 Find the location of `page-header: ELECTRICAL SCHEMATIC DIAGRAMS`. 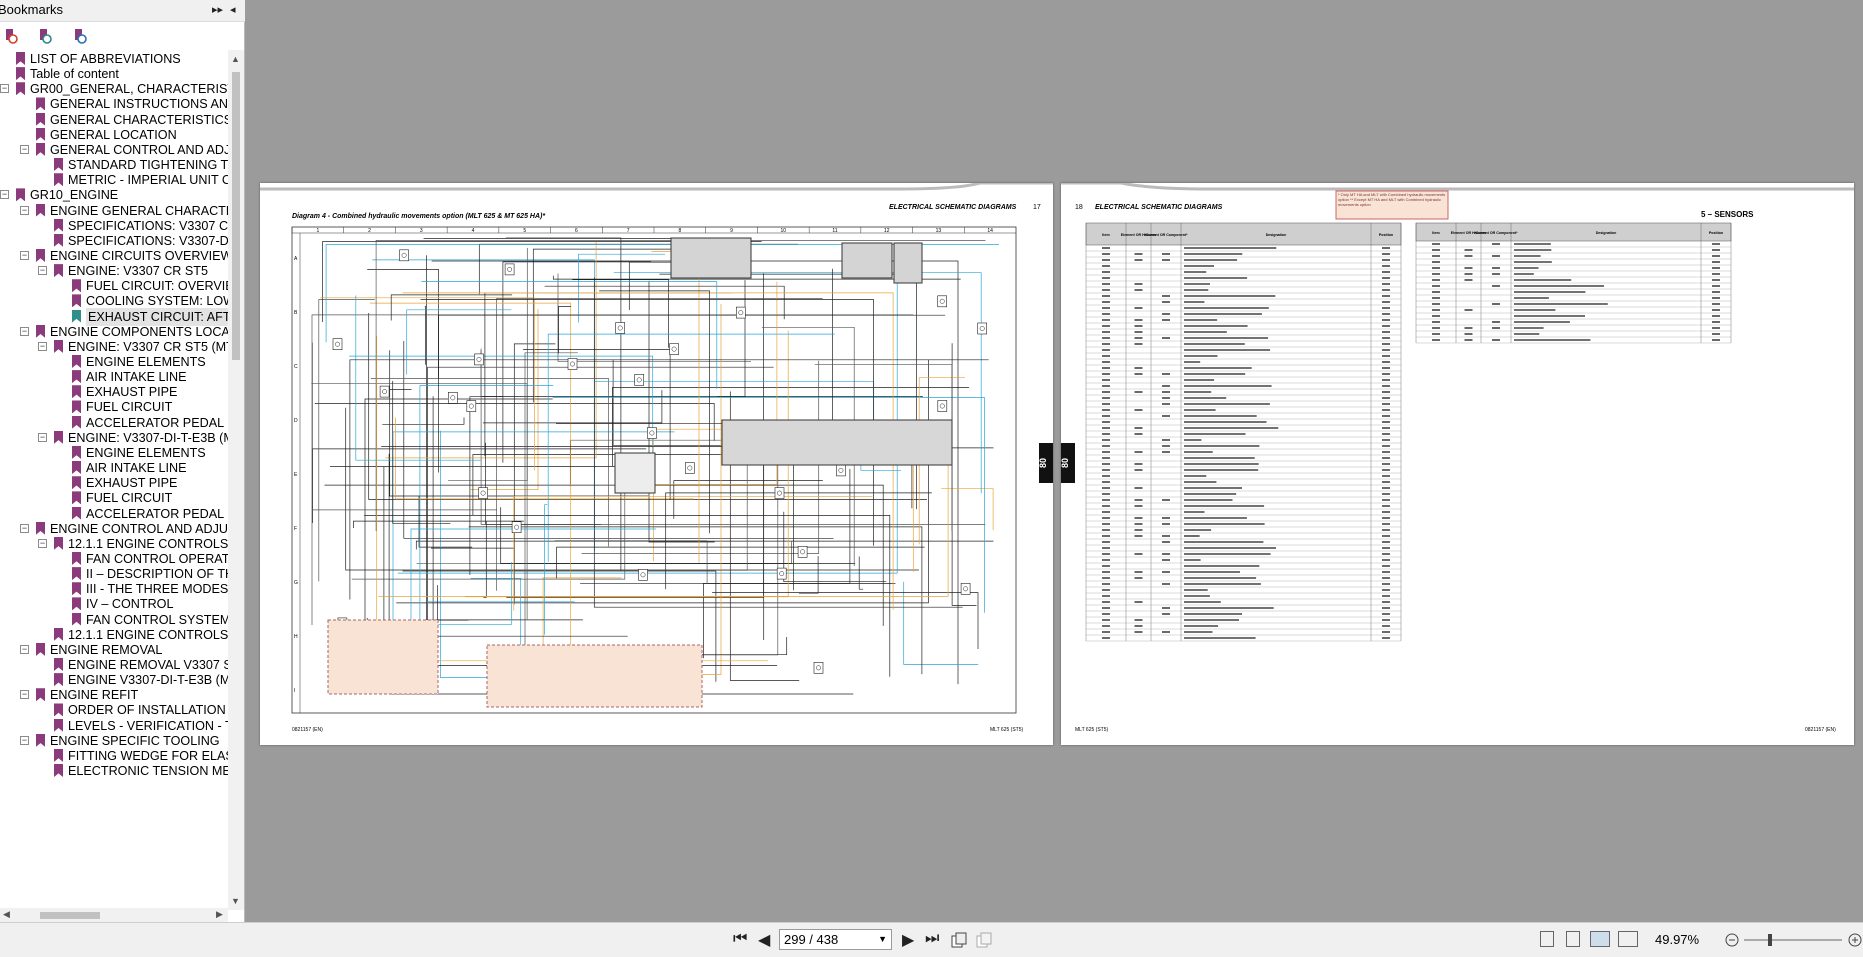

page-header: ELECTRICAL SCHEMATIC DIAGRAMS is located at coordinates (953, 207).